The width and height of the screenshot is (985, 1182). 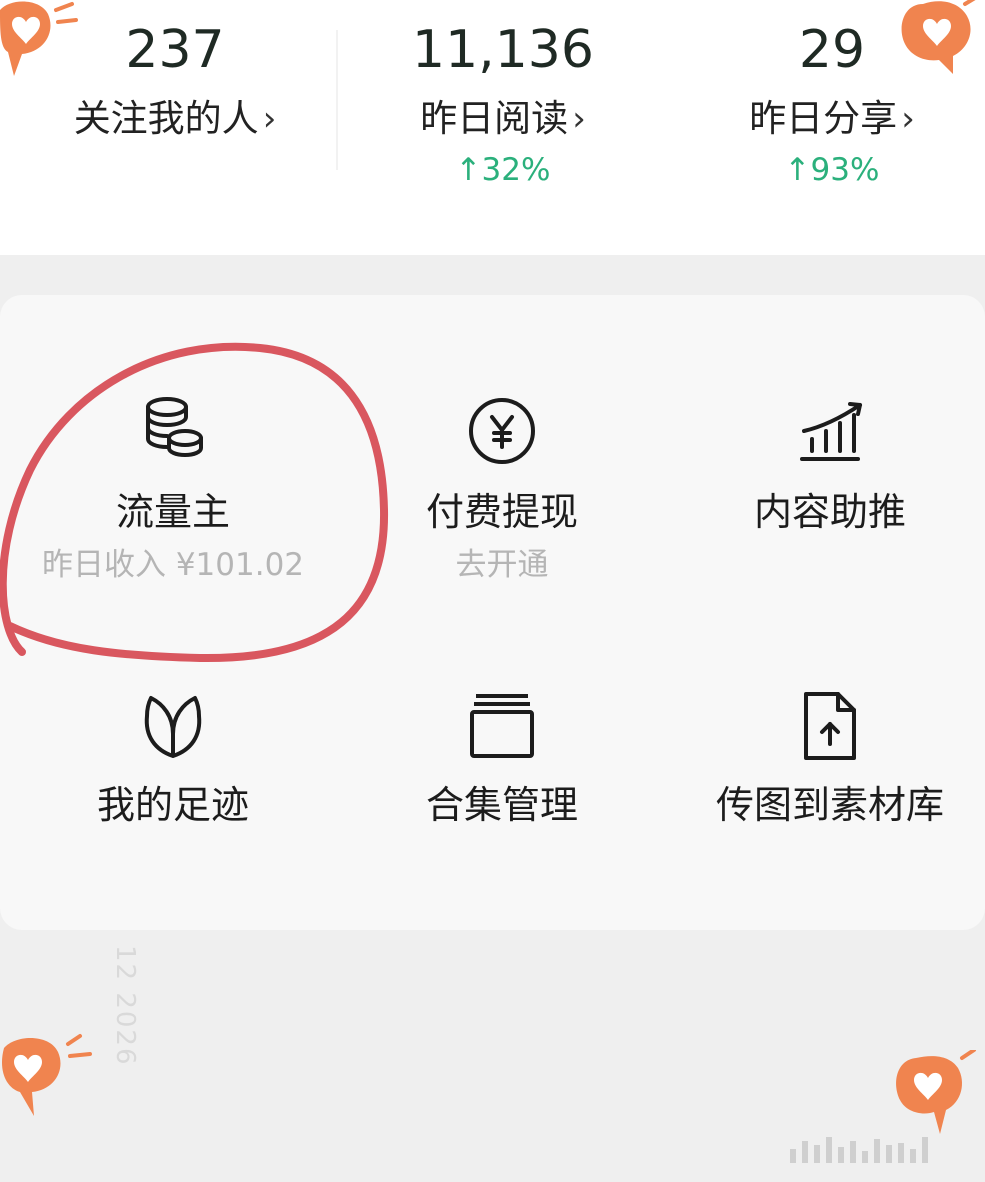 I want to click on leaf-icon, so click(x=173, y=727).